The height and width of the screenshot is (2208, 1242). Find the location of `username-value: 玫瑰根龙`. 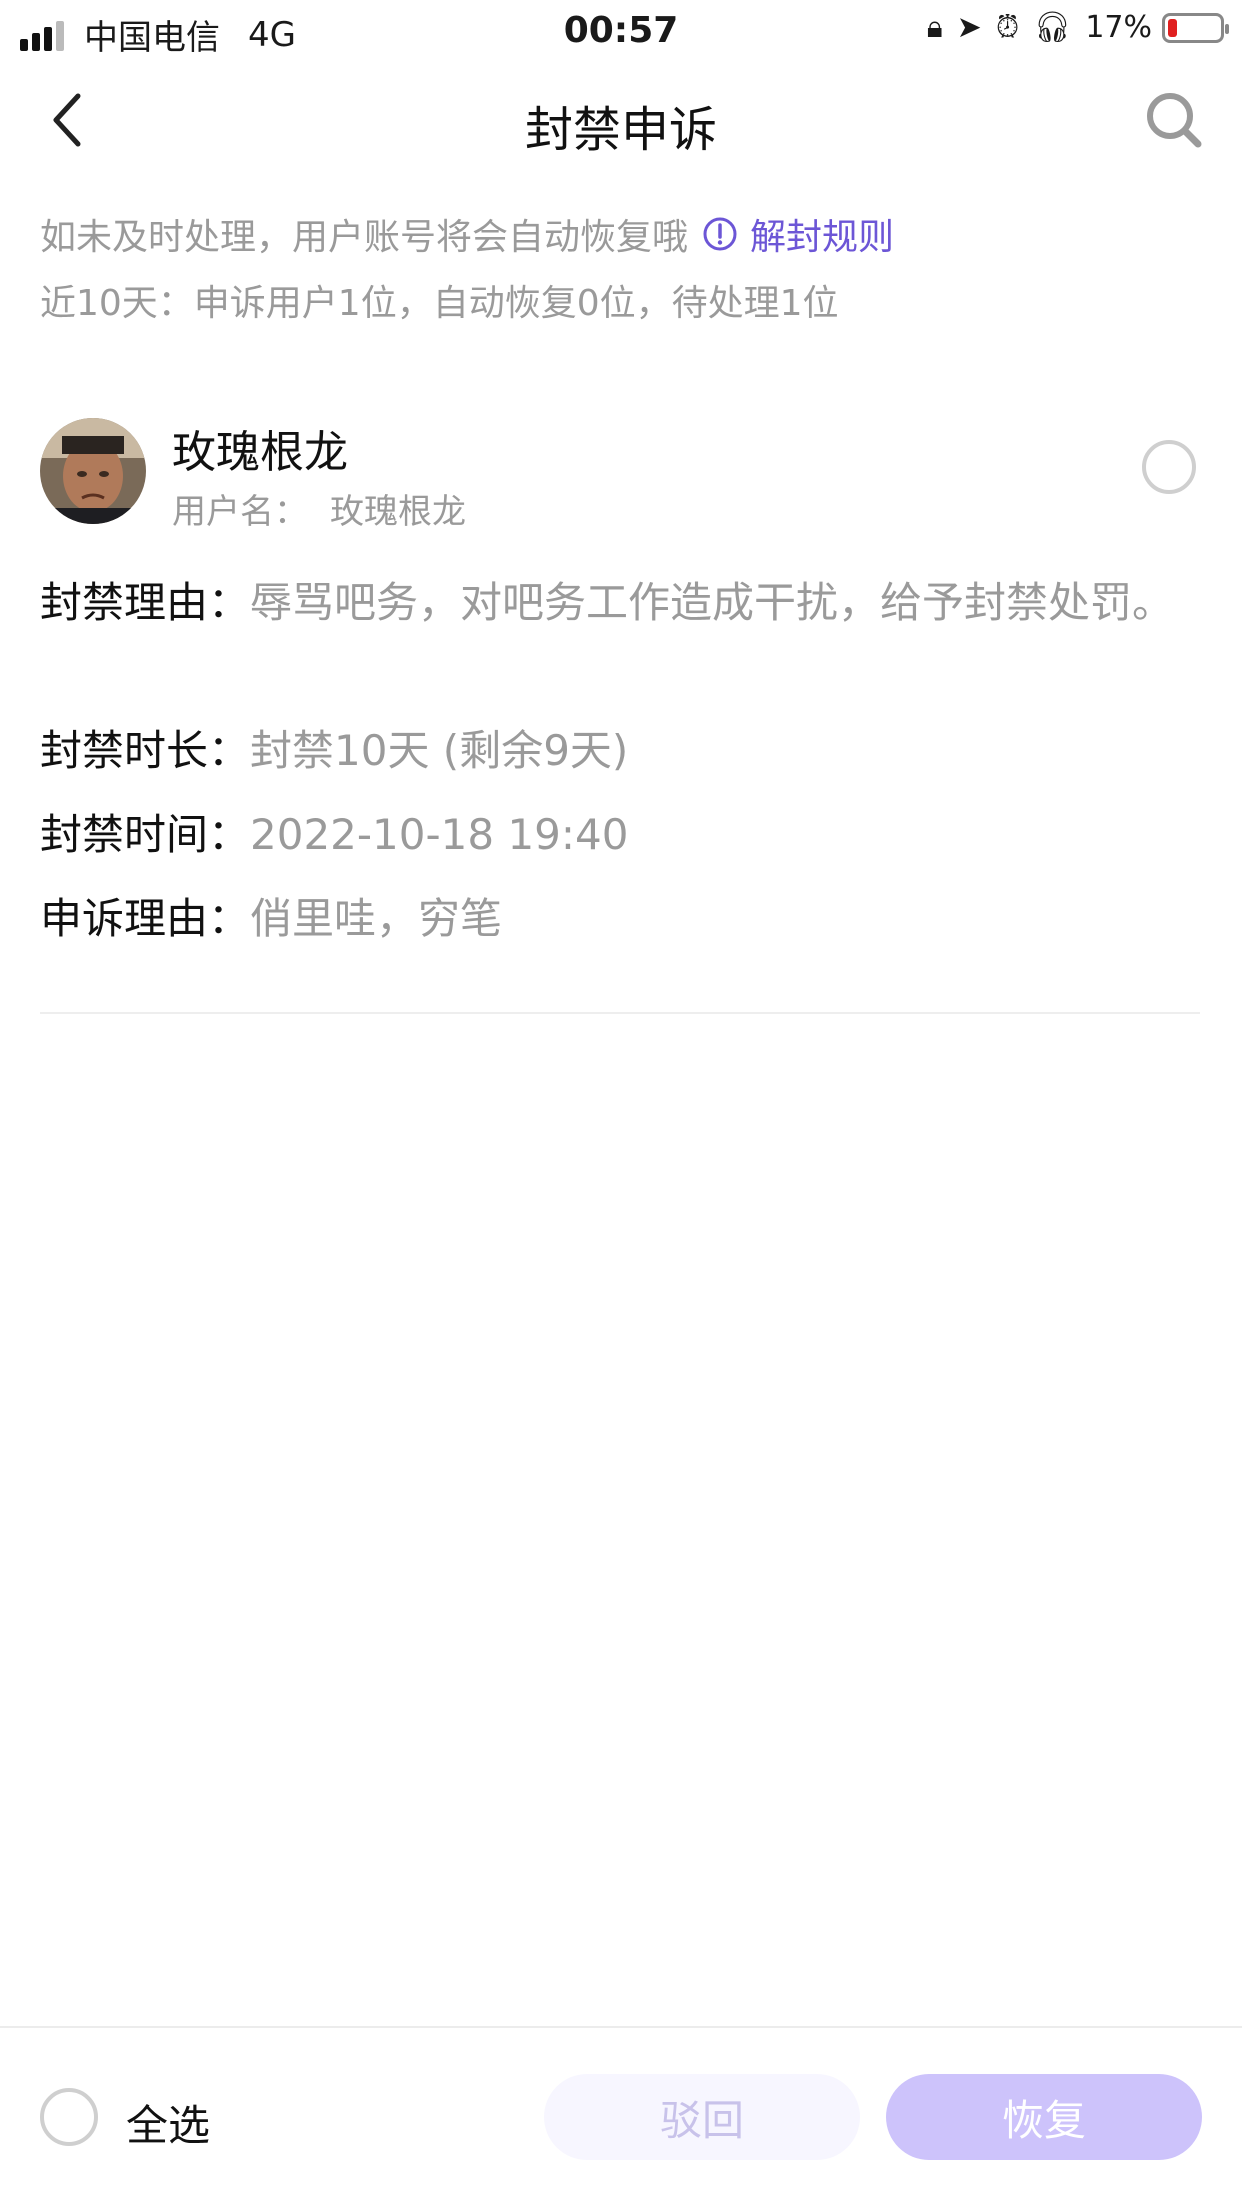

username-value: 玫瑰根龙 is located at coordinates (398, 512).